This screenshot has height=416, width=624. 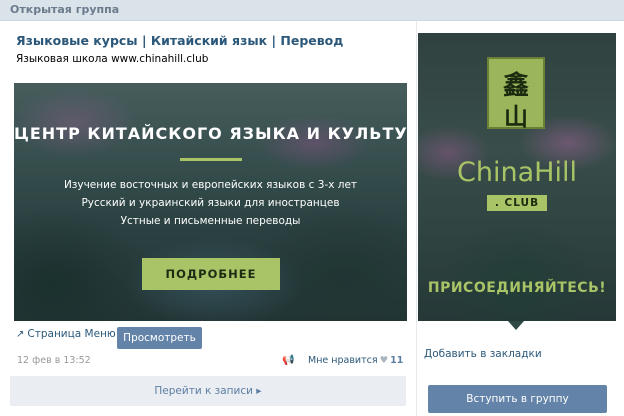 What do you see at coordinates (210, 221) in the screenshot?
I see `banner-line-3: Устные и письменные переводы` at bounding box center [210, 221].